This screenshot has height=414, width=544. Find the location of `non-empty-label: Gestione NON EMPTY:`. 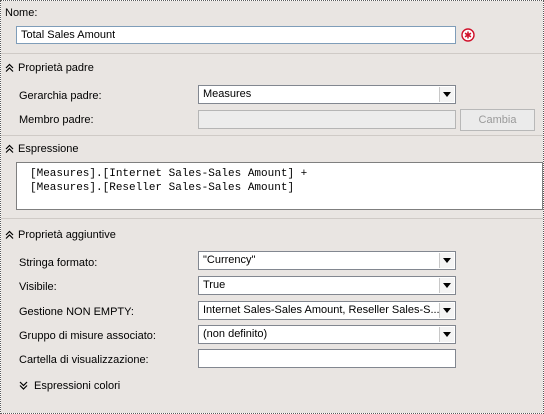

non-empty-label: Gestione NON EMPTY: is located at coordinates (76, 312).